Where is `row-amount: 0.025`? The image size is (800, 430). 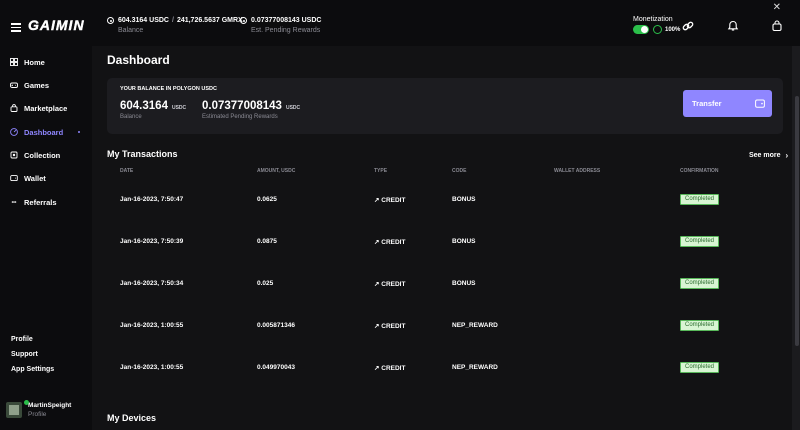
row-amount: 0.025 is located at coordinates (265, 283).